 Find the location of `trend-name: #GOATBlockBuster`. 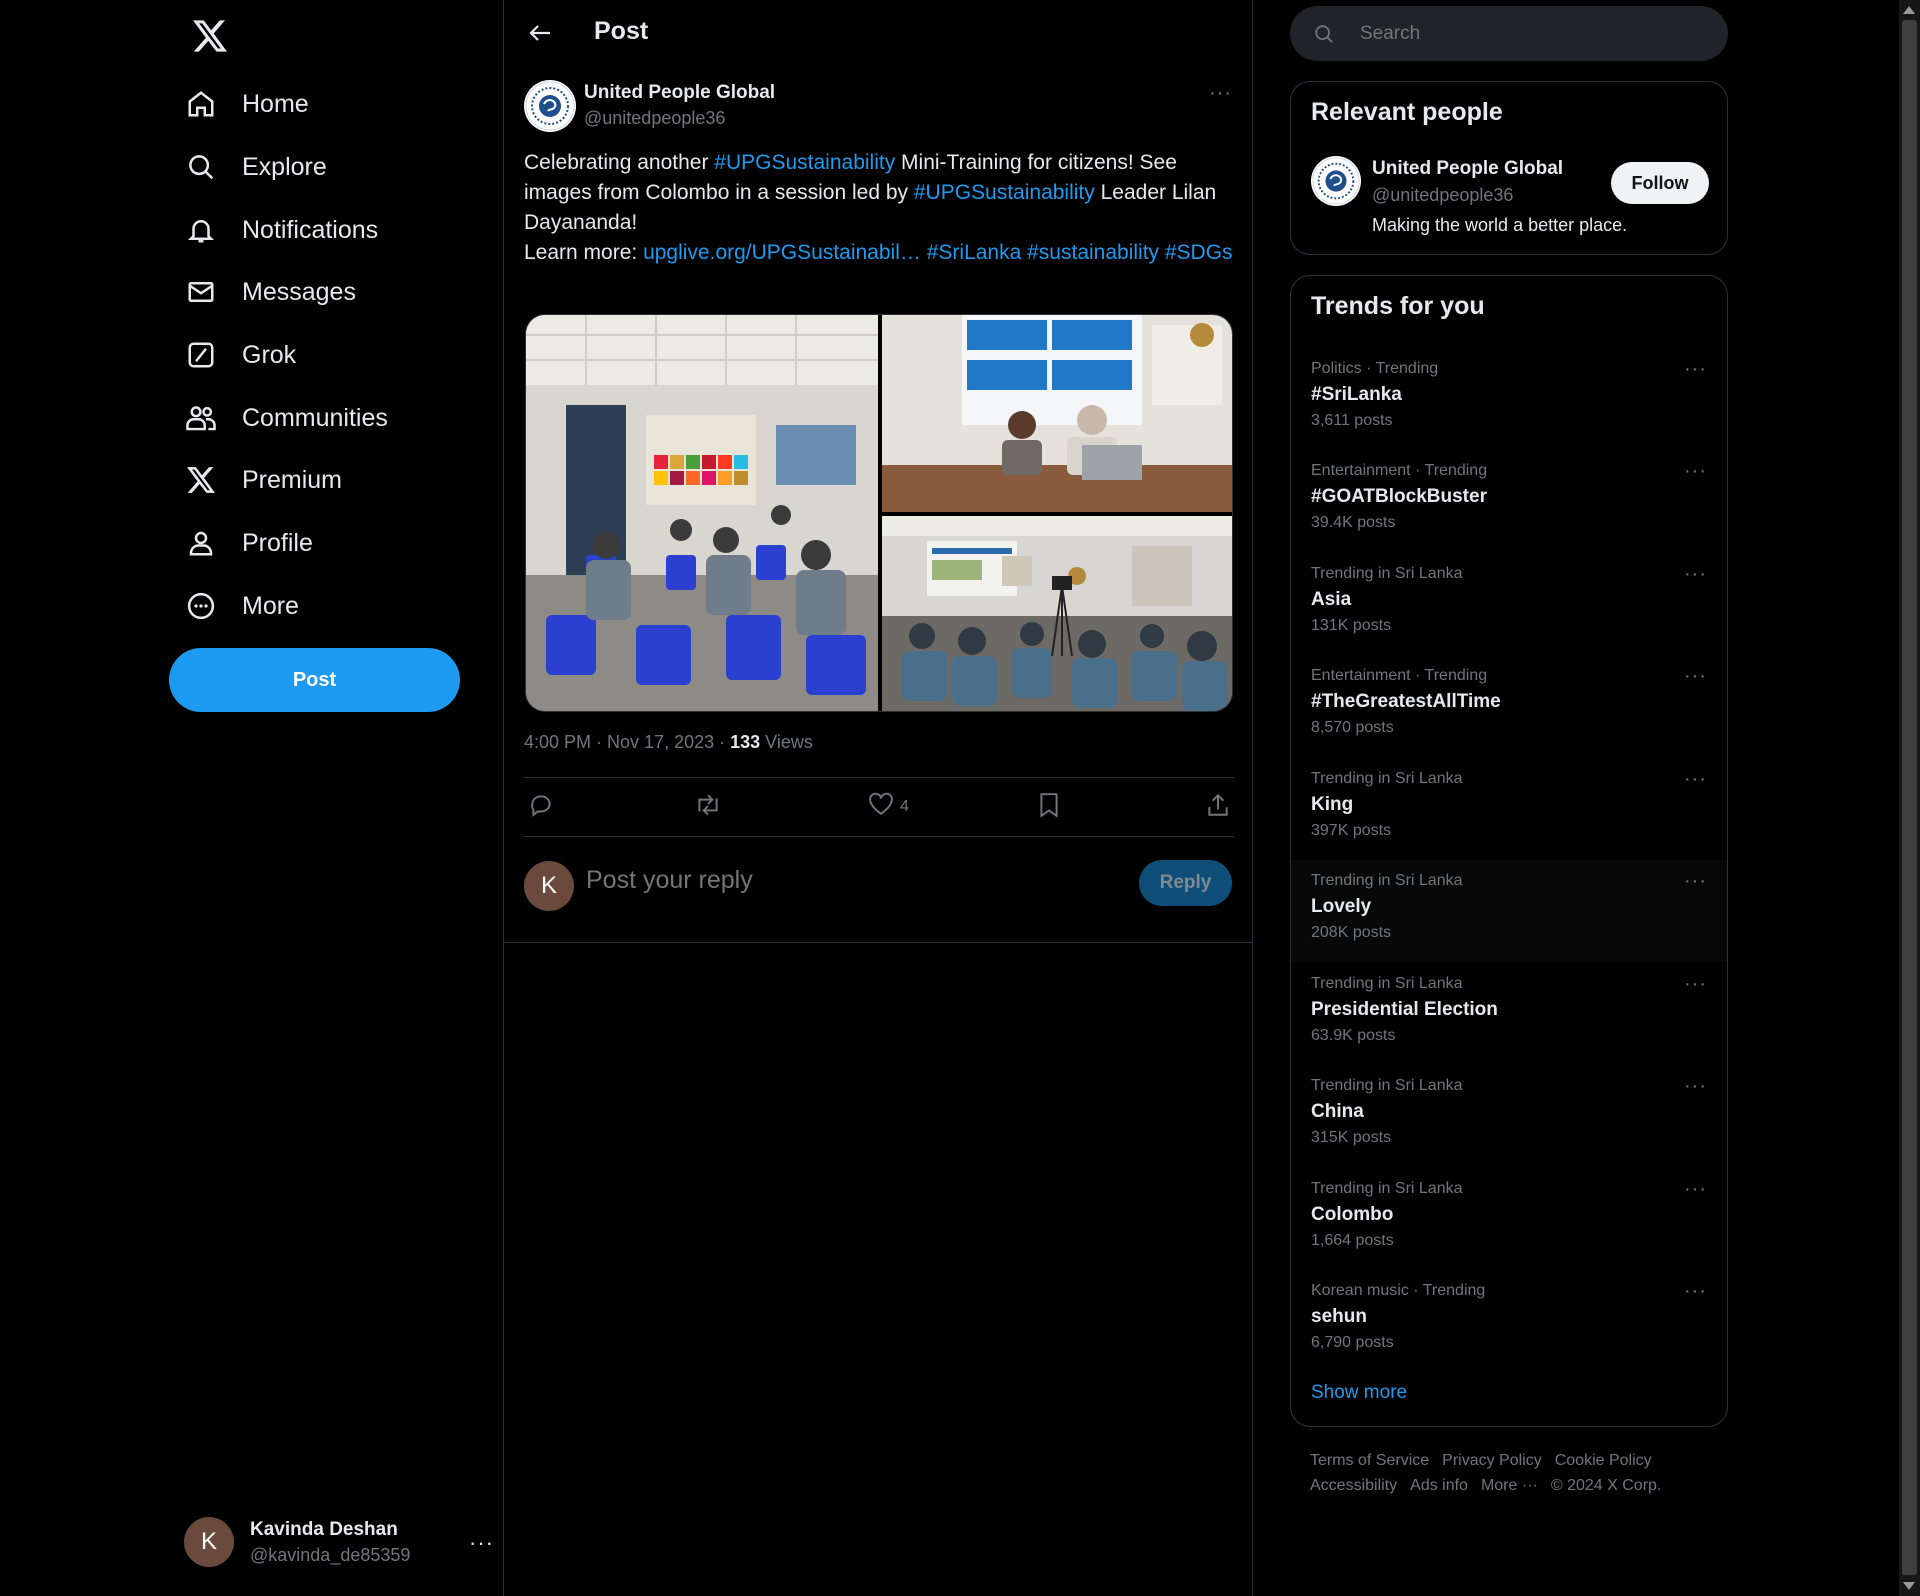

trend-name: #GOATBlockBuster is located at coordinates (1399, 496).